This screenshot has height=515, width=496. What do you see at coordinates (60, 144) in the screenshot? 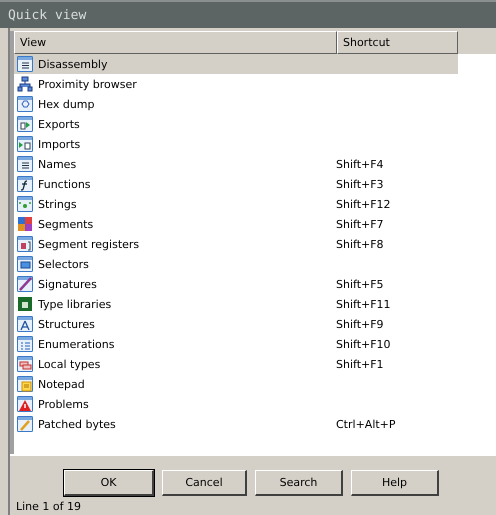
I see `view-name: Imports` at bounding box center [60, 144].